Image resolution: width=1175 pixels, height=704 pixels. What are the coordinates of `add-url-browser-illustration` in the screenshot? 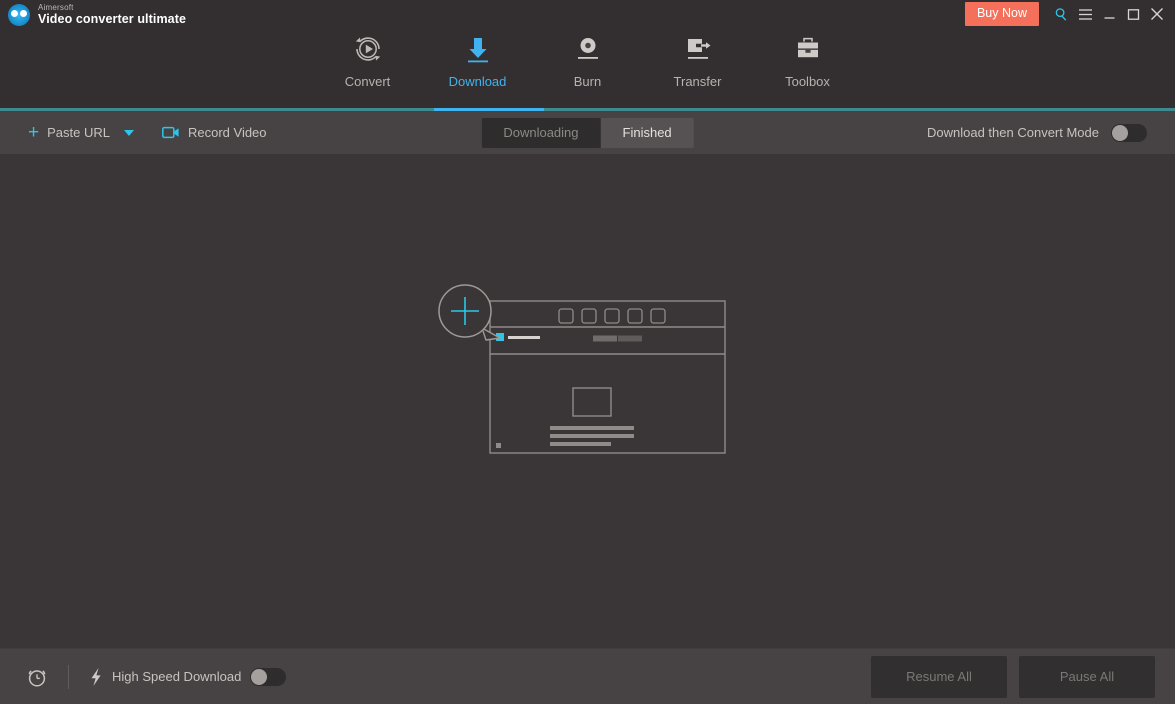 It's located at (587, 371).